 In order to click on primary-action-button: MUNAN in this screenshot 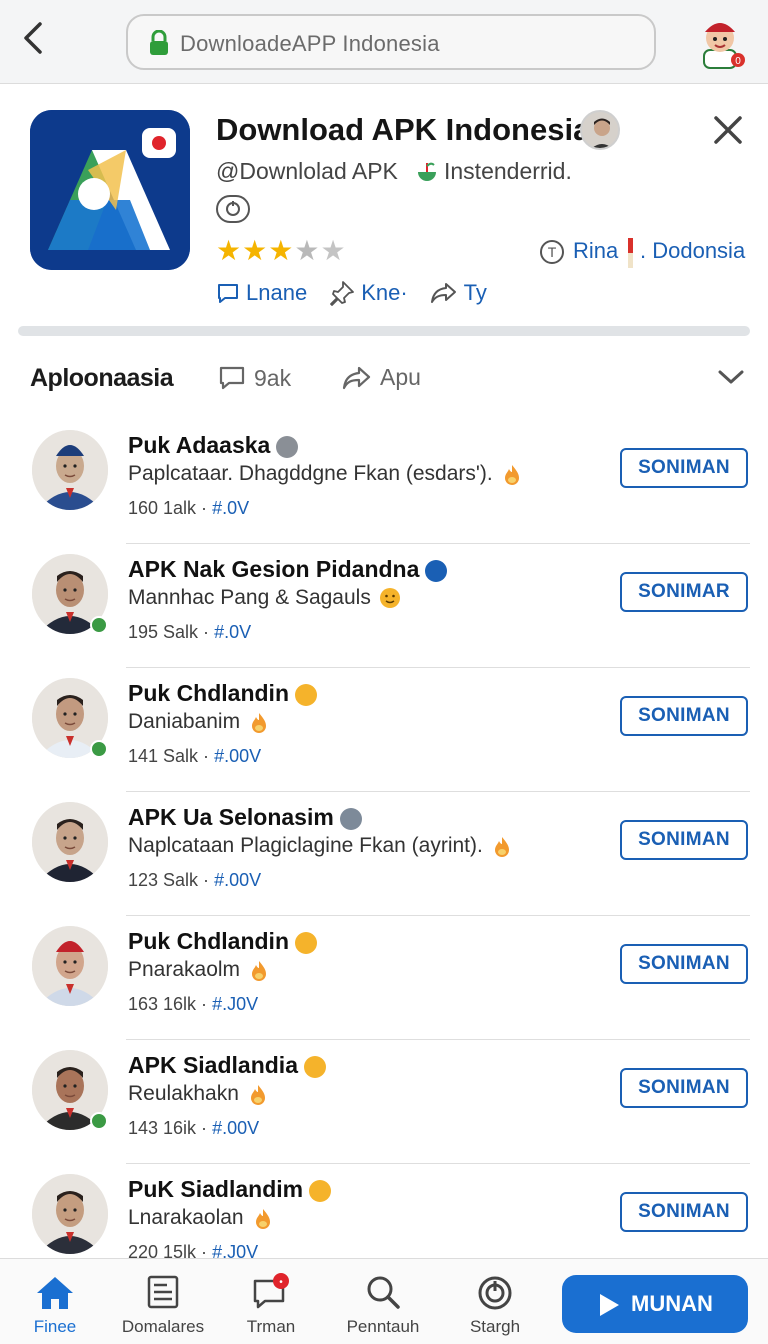, I will do `click(655, 1304)`.